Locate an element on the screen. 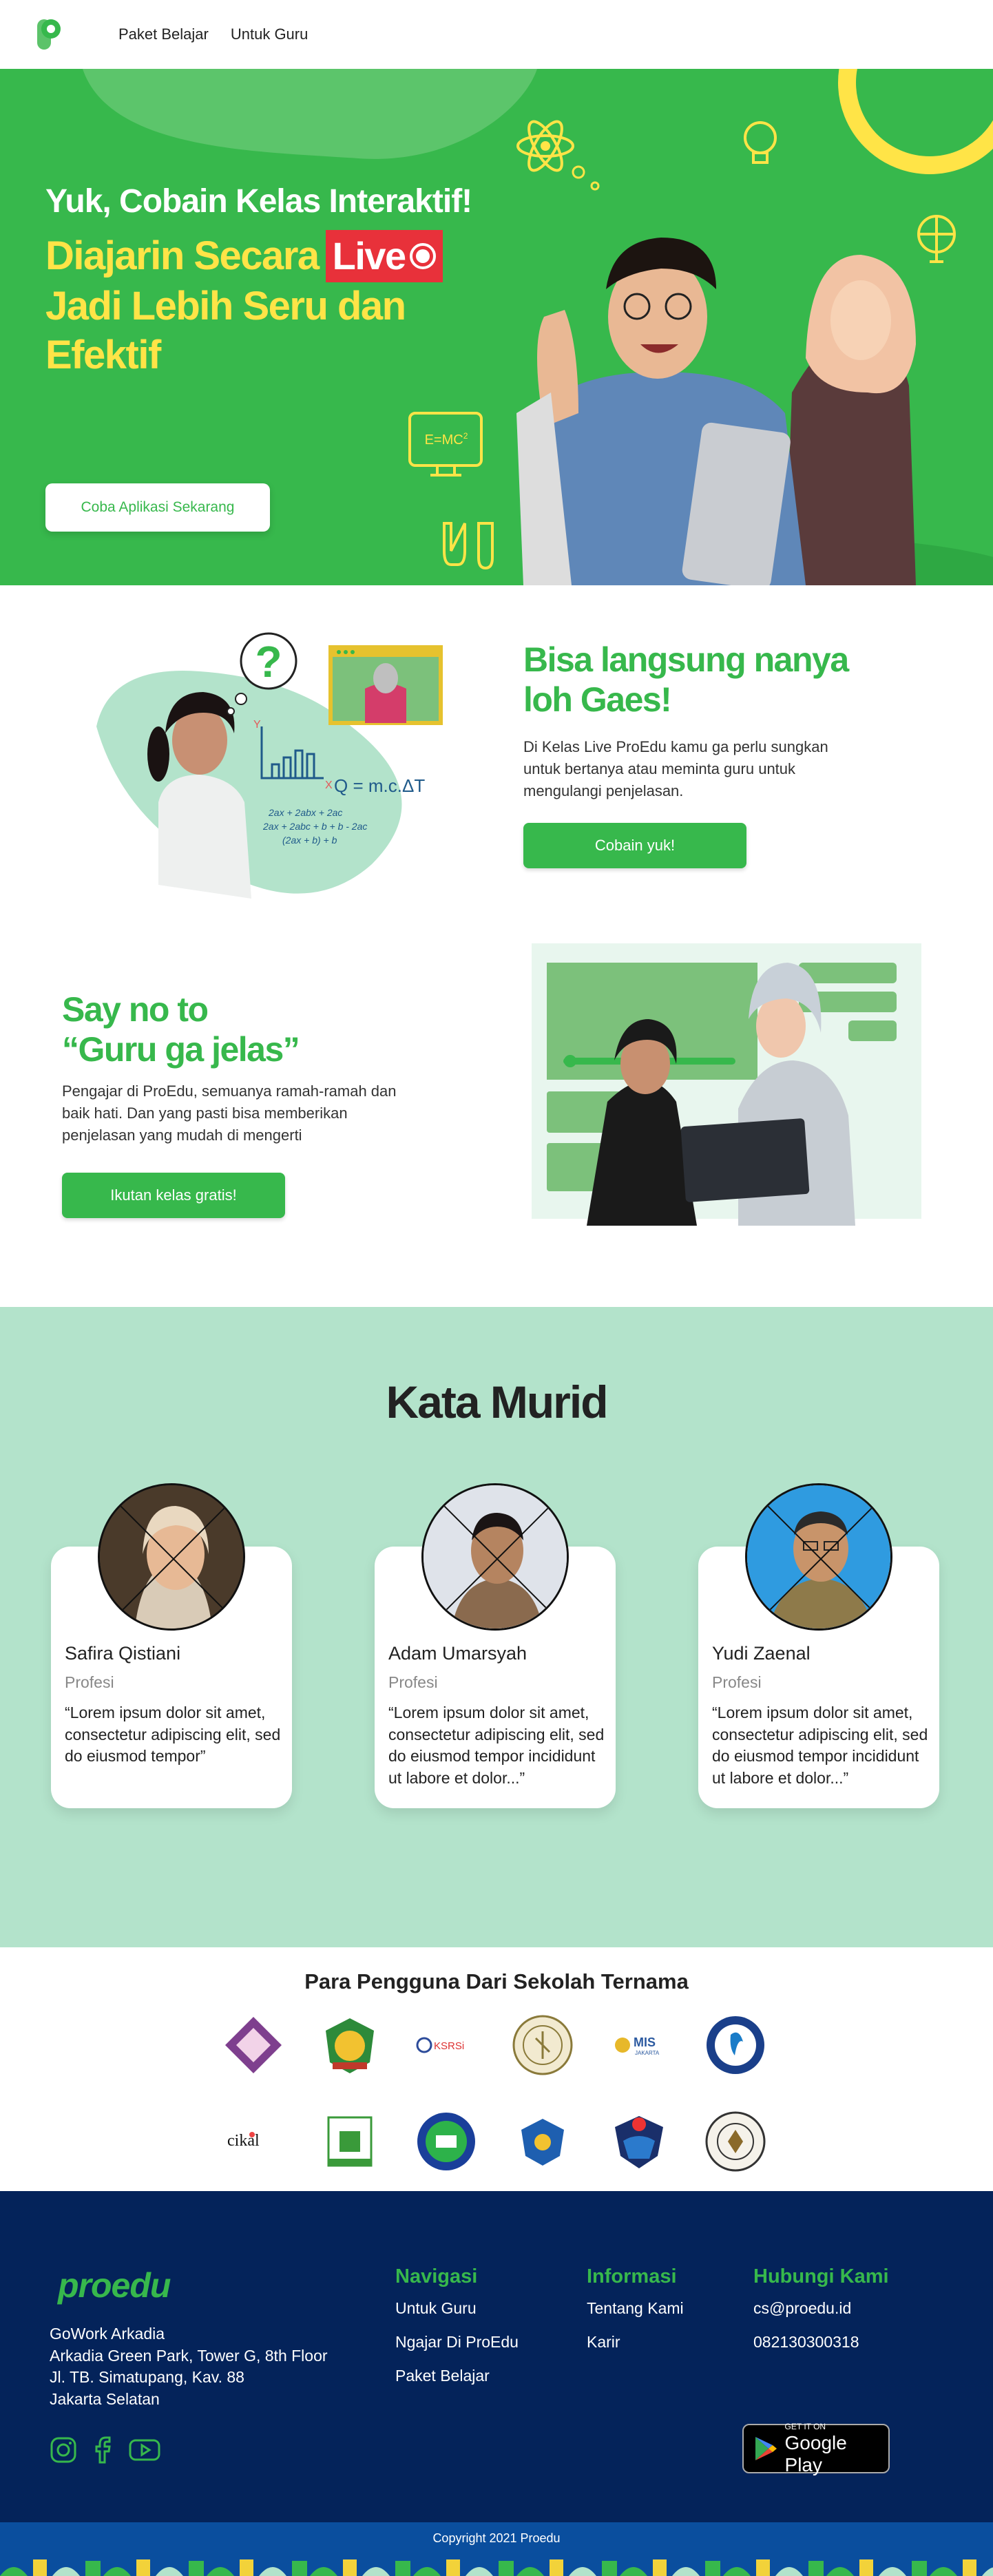 The width and height of the screenshot is (993, 2576). formula-superscript: 2 is located at coordinates (466, 436).